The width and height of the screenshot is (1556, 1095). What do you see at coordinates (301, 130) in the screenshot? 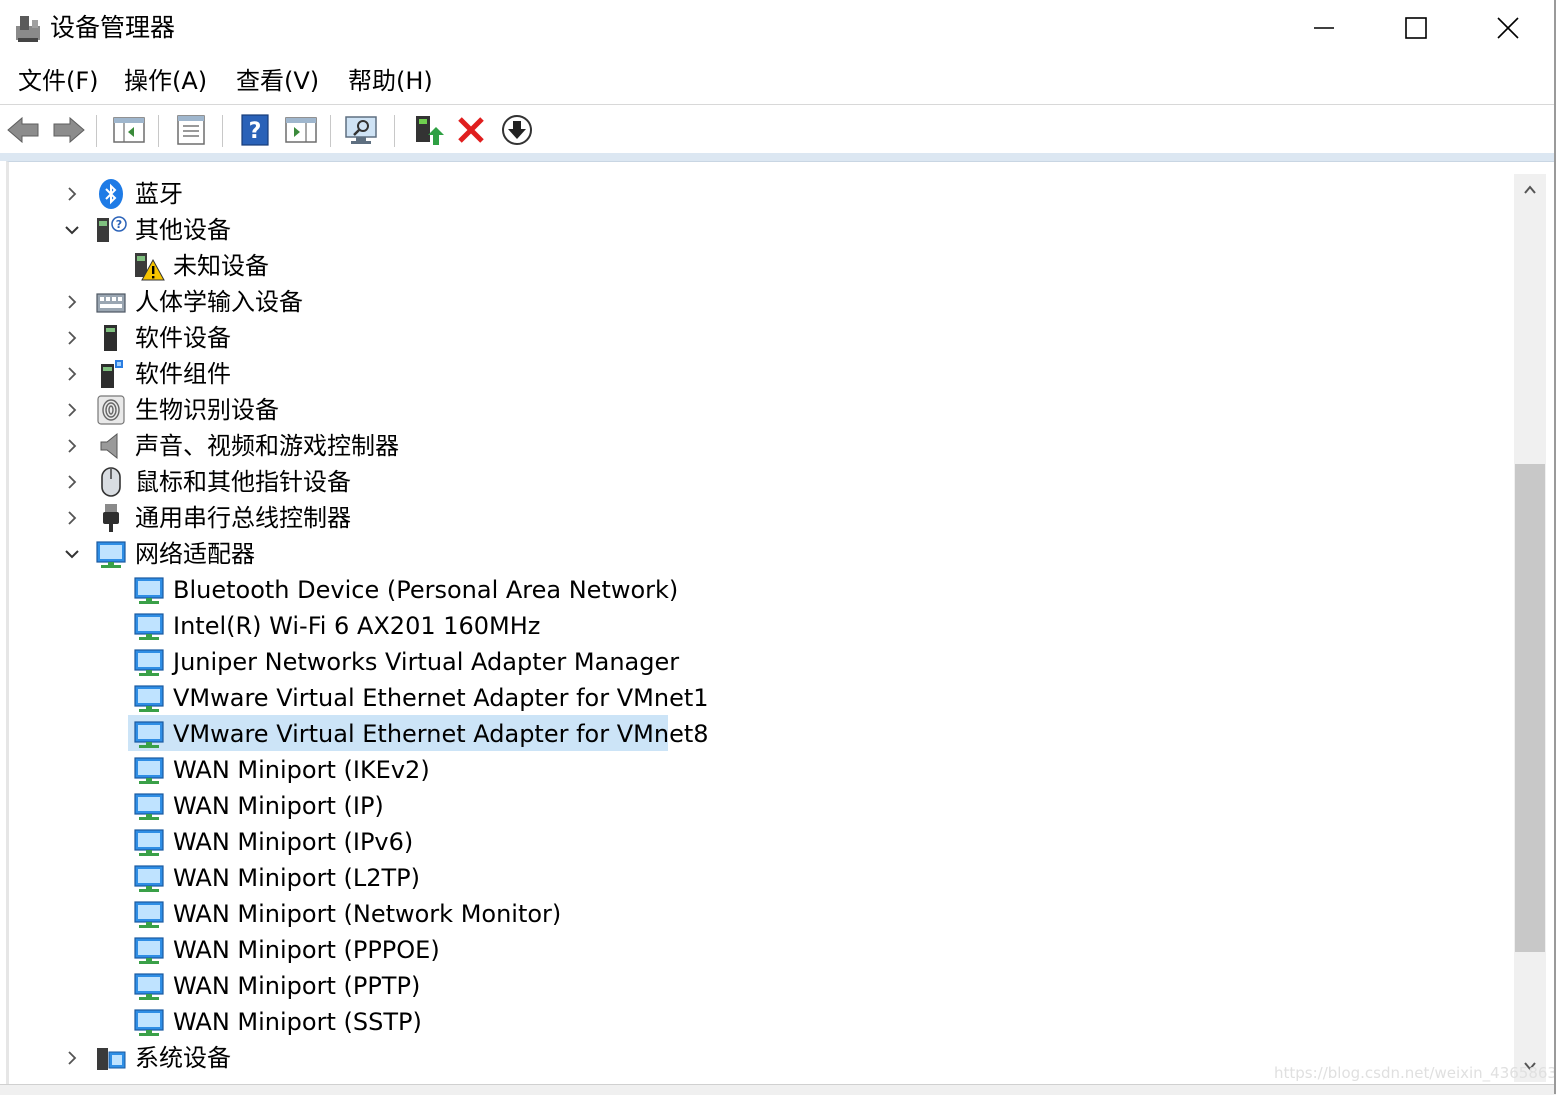
I see `action-pane-button` at bounding box center [301, 130].